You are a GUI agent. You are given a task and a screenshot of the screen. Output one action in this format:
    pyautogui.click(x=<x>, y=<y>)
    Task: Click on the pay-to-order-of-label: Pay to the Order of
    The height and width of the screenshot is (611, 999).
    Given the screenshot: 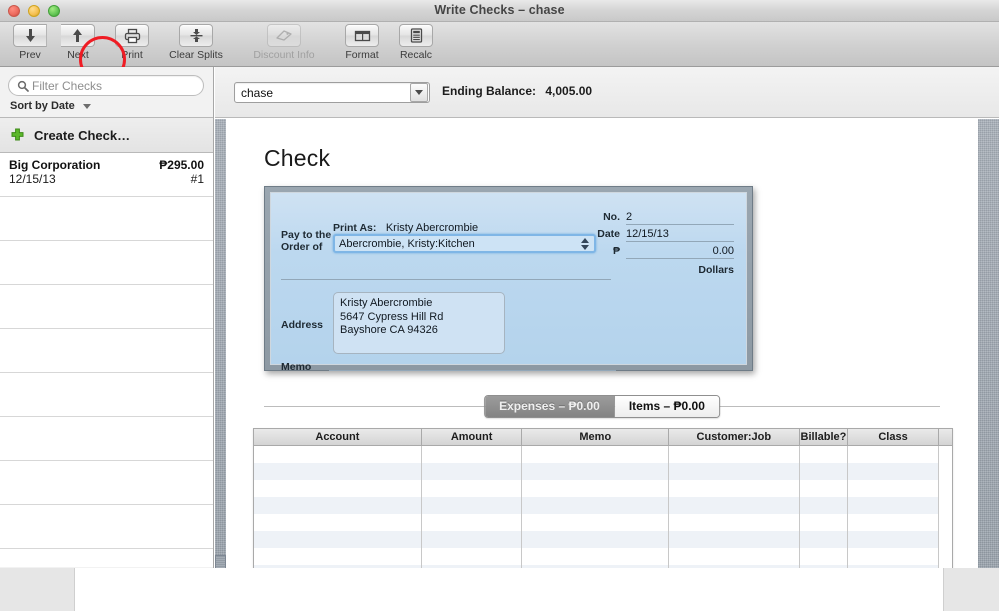 What is the action you would take?
    pyautogui.click(x=306, y=241)
    